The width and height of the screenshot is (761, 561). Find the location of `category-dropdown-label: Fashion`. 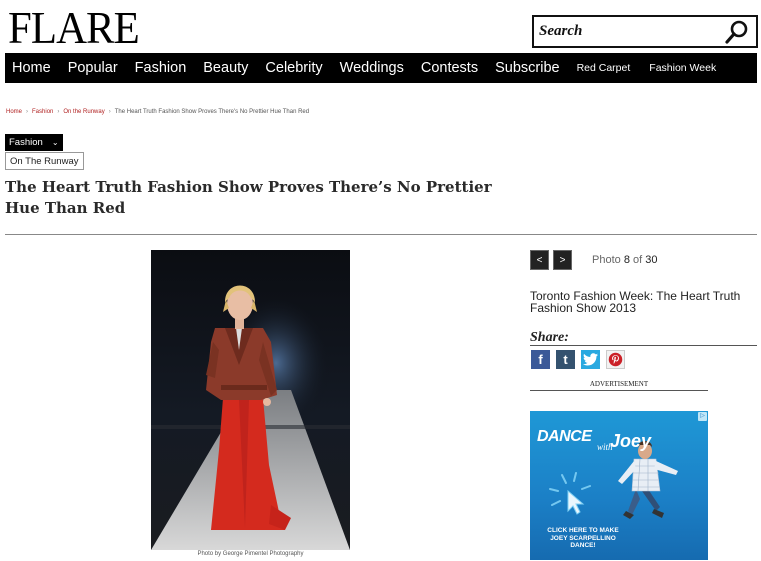

category-dropdown-label: Fashion is located at coordinates (26, 142).